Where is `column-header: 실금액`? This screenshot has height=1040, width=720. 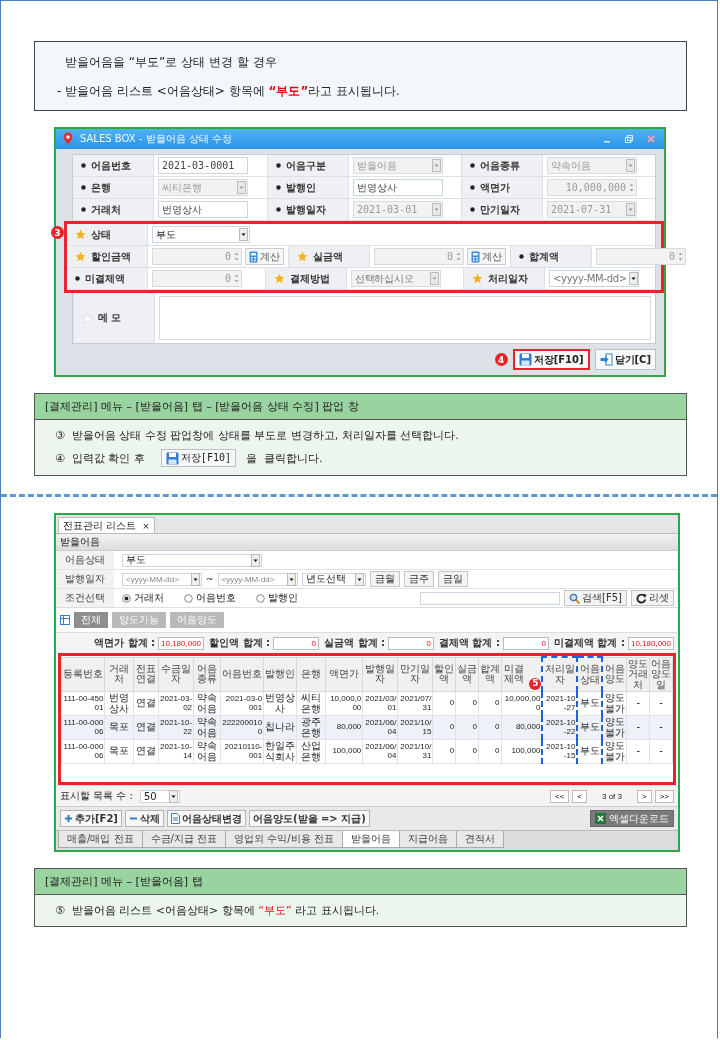
column-header: 실금액 is located at coordinates (467, 674).